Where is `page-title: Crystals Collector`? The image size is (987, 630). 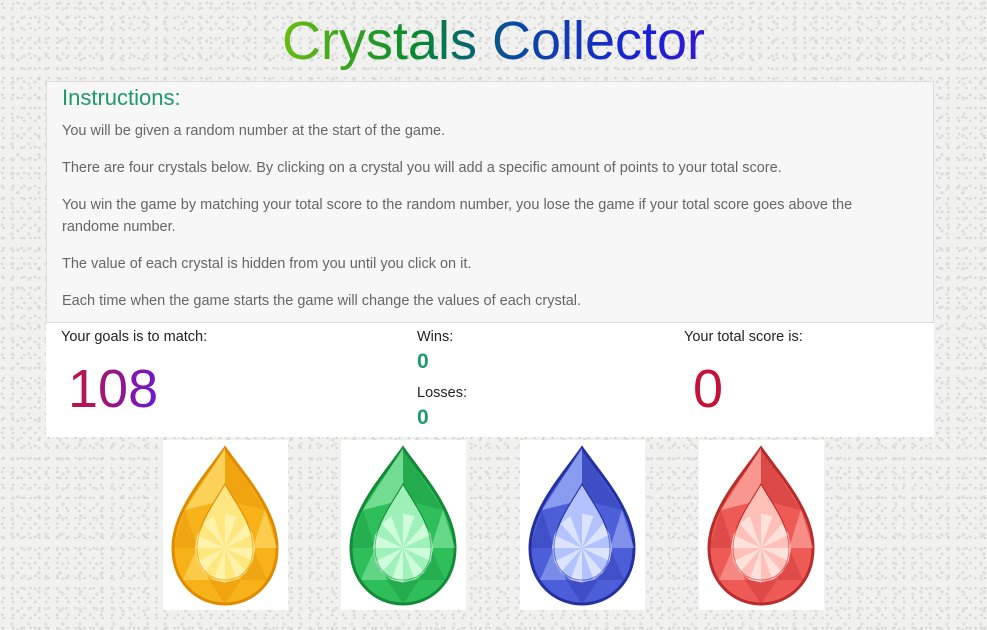 page-title: Crystals Collector is located at coordinates (493, 41).